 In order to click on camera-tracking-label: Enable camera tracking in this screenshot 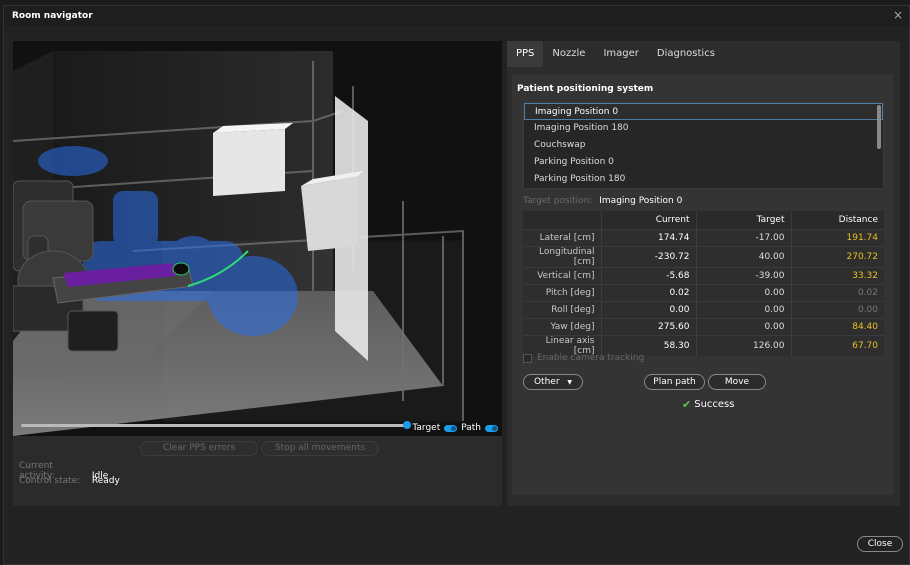, I will do `click(591, 358)`.